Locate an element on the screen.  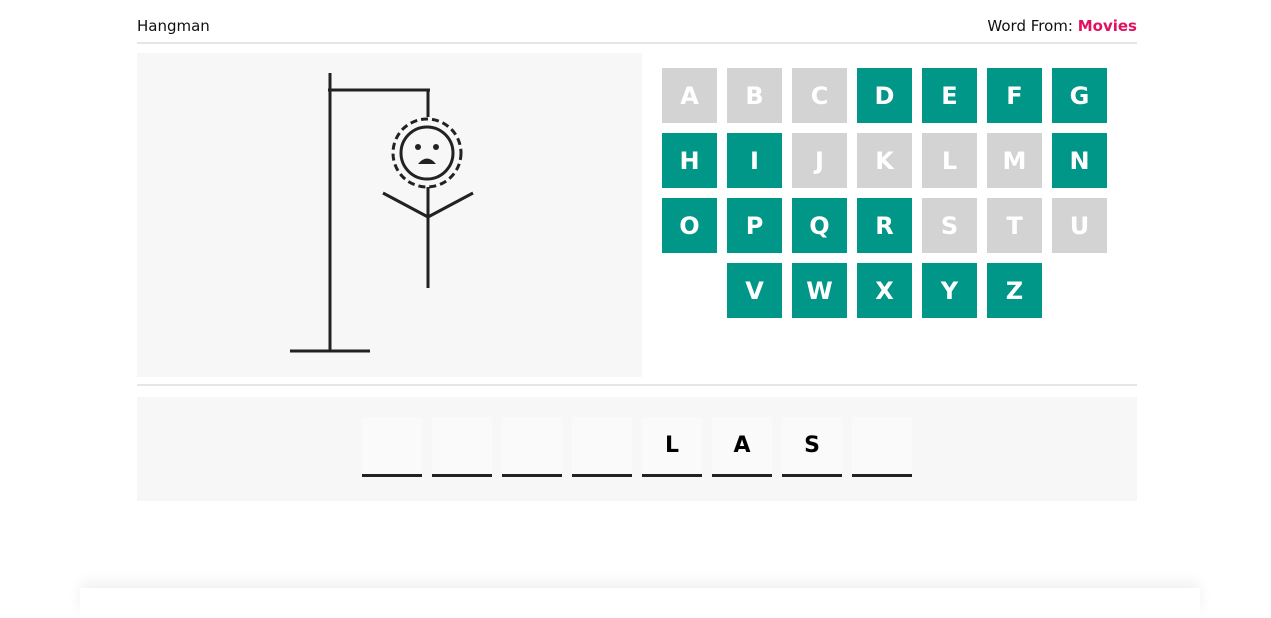
head-outline is located at coordinates (427, 153).